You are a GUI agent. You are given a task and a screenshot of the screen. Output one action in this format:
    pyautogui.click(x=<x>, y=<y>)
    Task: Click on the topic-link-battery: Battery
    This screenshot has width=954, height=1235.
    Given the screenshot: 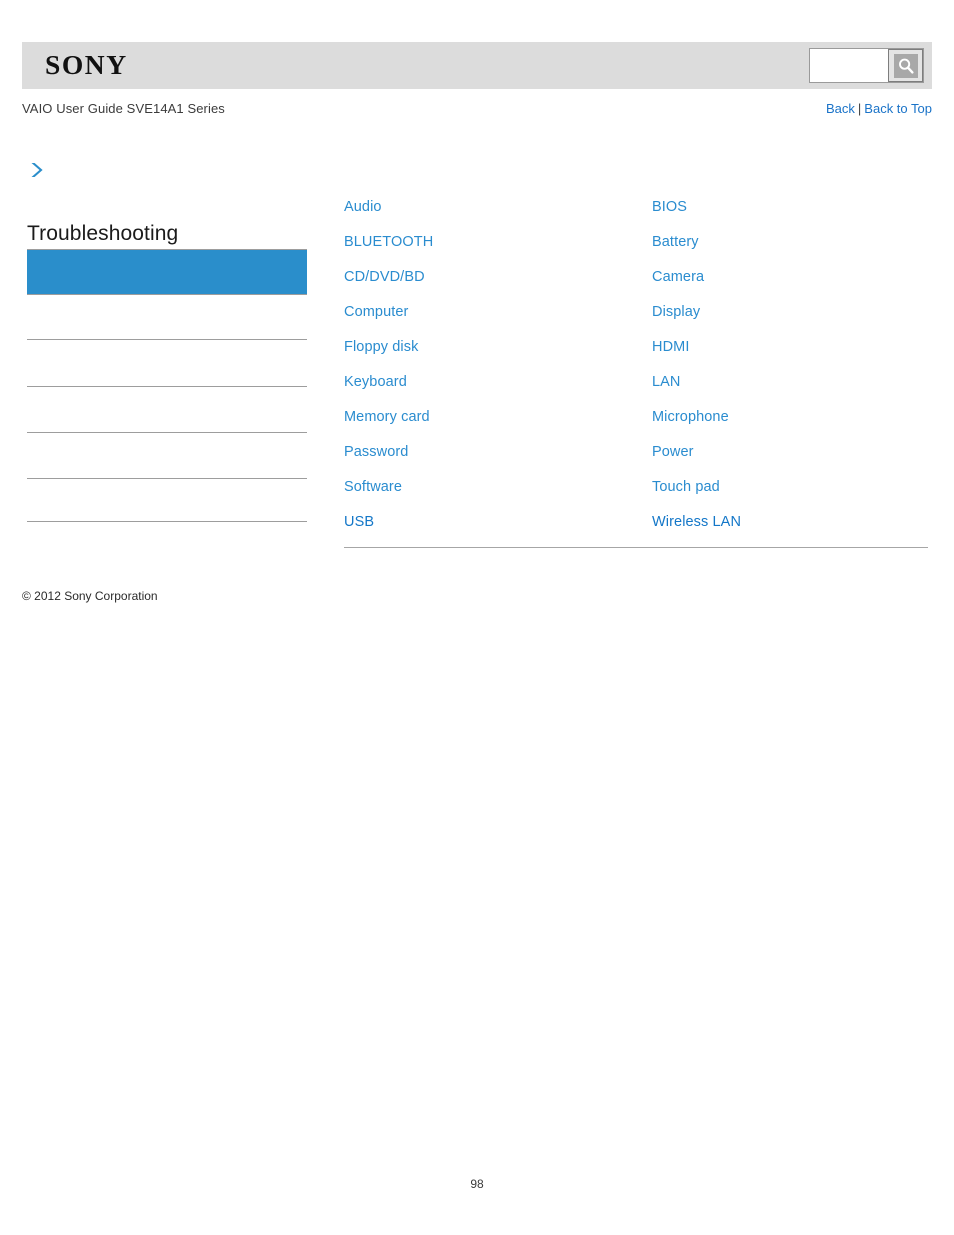 What is the action you would take?
    pyautogui.click(x=790, y=242)
    